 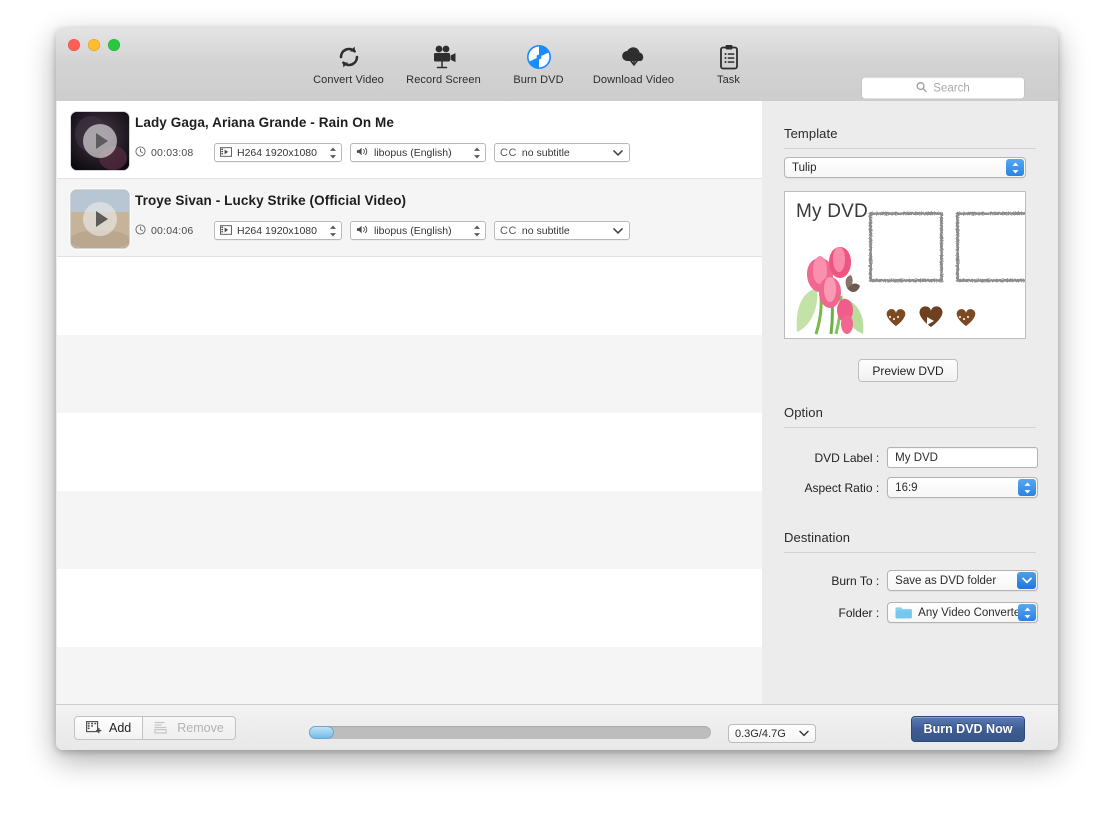 What do you see at coordinates (200, 728) in the screenshot?
I see `remove-label: Remove` at bounding box center [200, 728].